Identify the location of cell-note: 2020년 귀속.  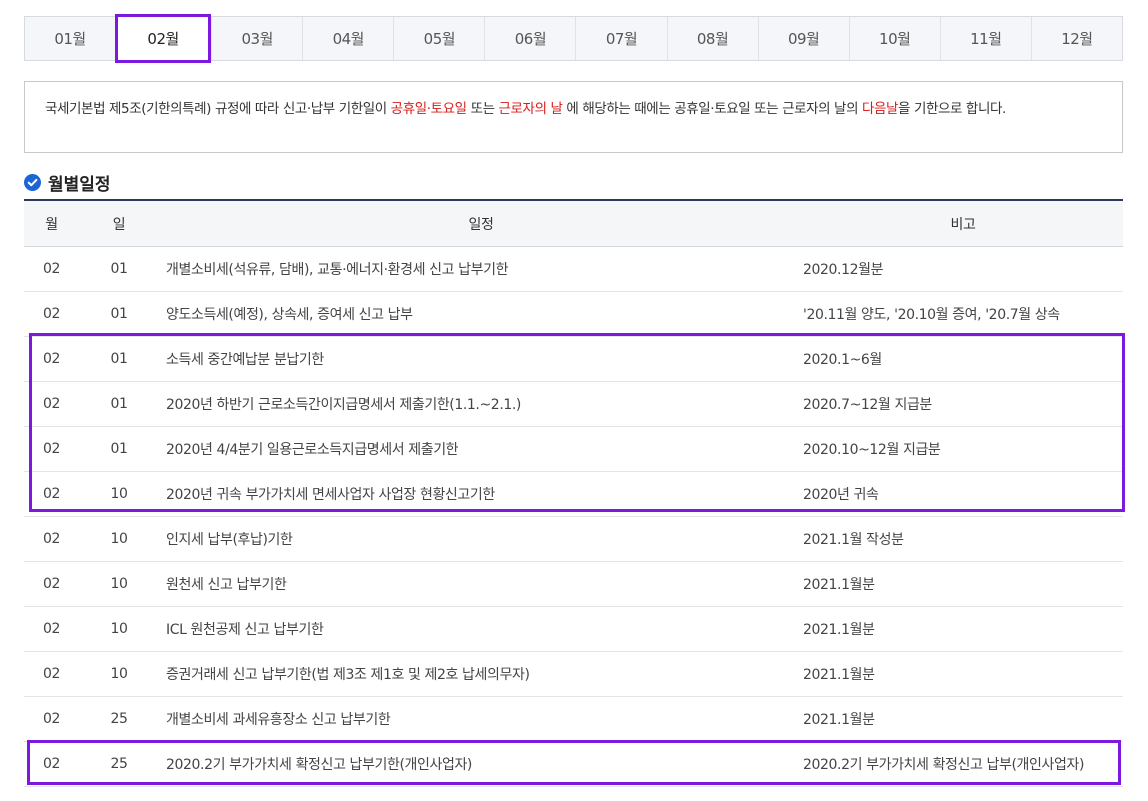
(841, 495).